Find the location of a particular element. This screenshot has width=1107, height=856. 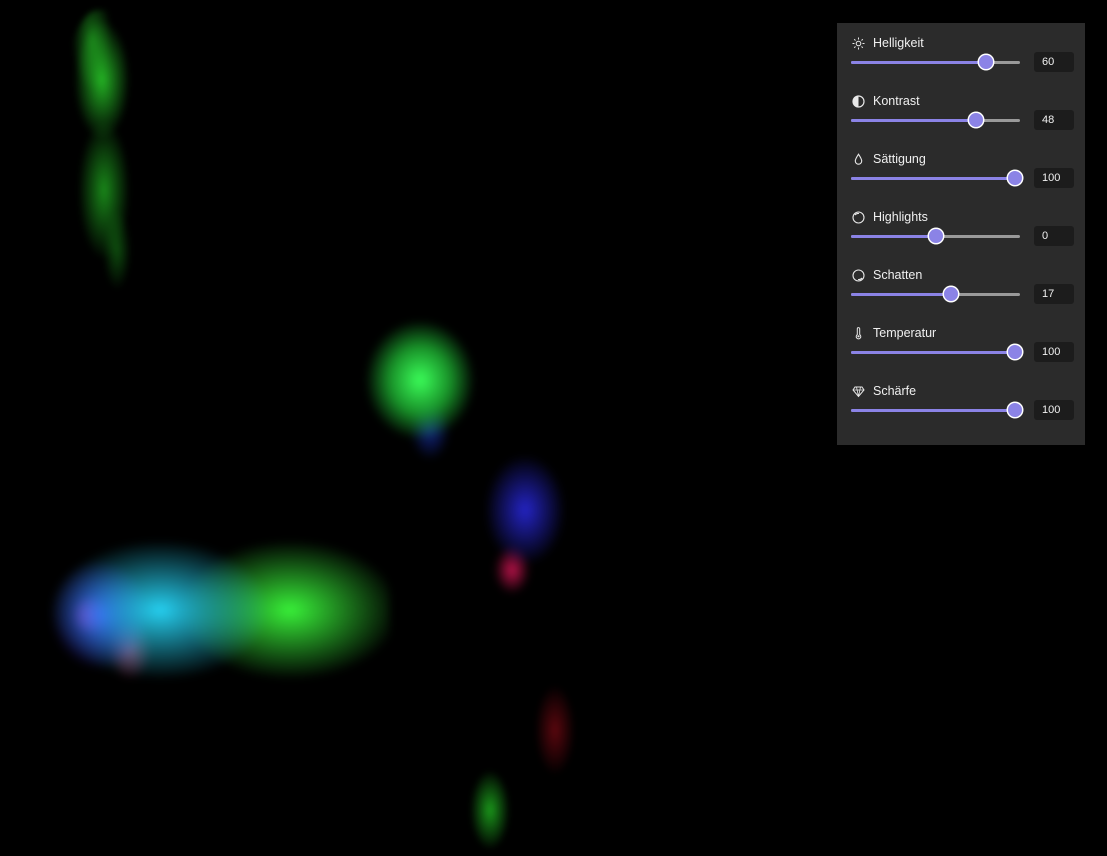

adjustment-label: Sättigung is located at coordinates (899, 159).